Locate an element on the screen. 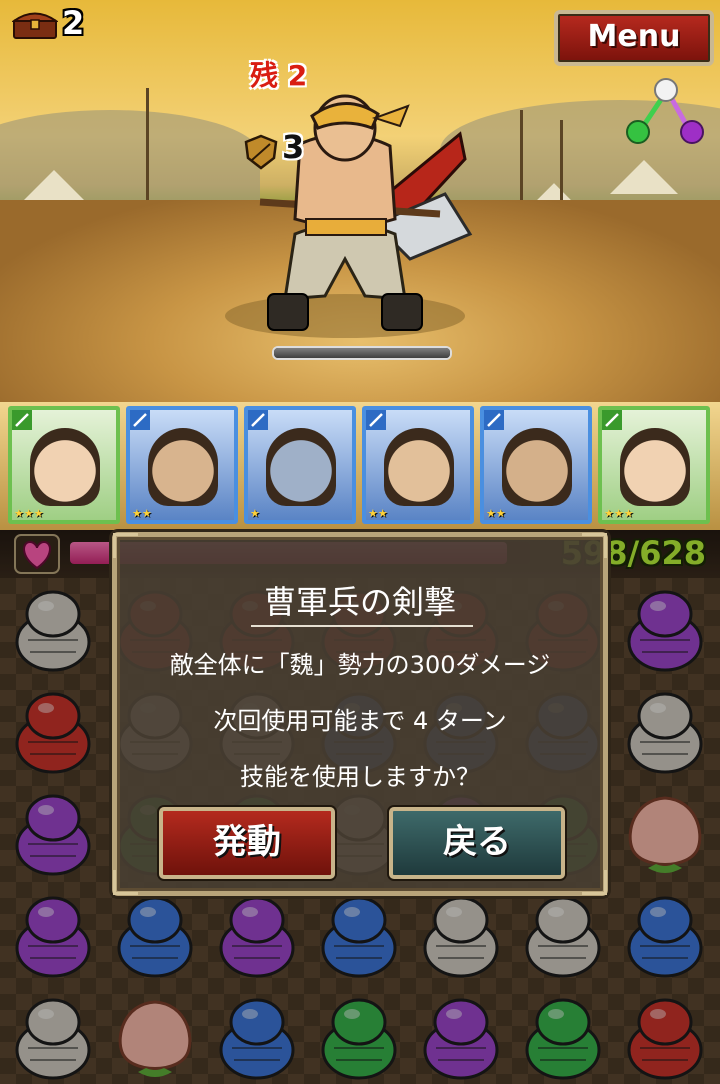  party-row: ★★★ ★★ ★ ★★ ★★ ★★★ is located at coordinates (360, 466).